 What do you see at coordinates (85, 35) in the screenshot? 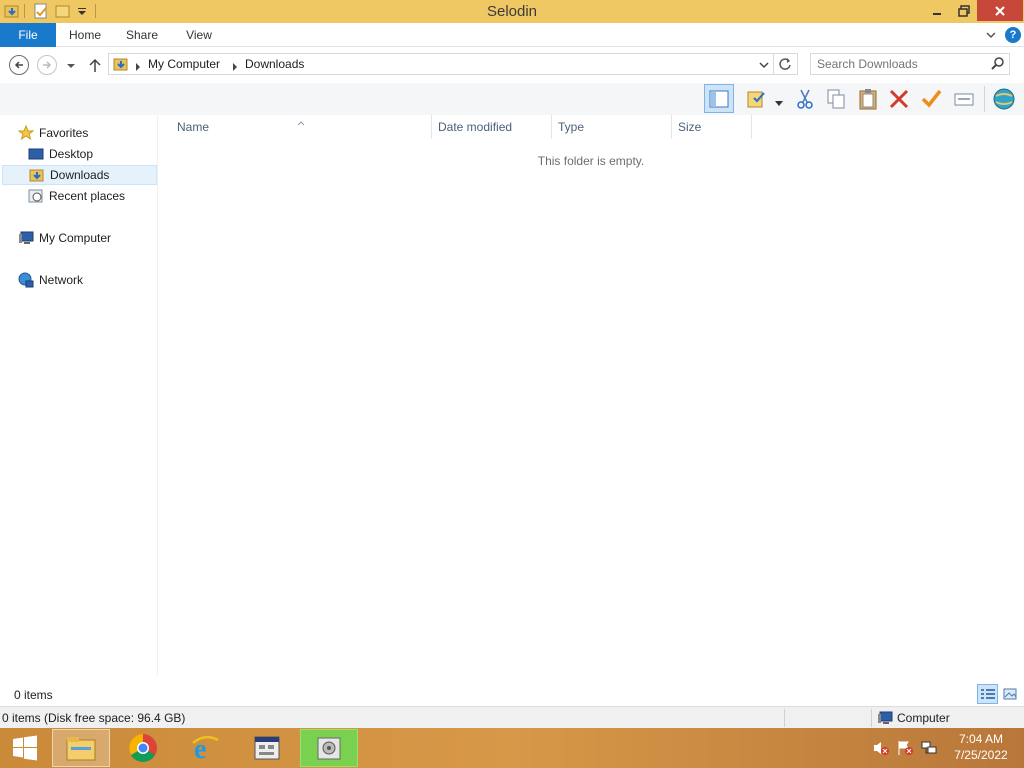
I see `tab-home: Home` at bounding box center [85, 35].